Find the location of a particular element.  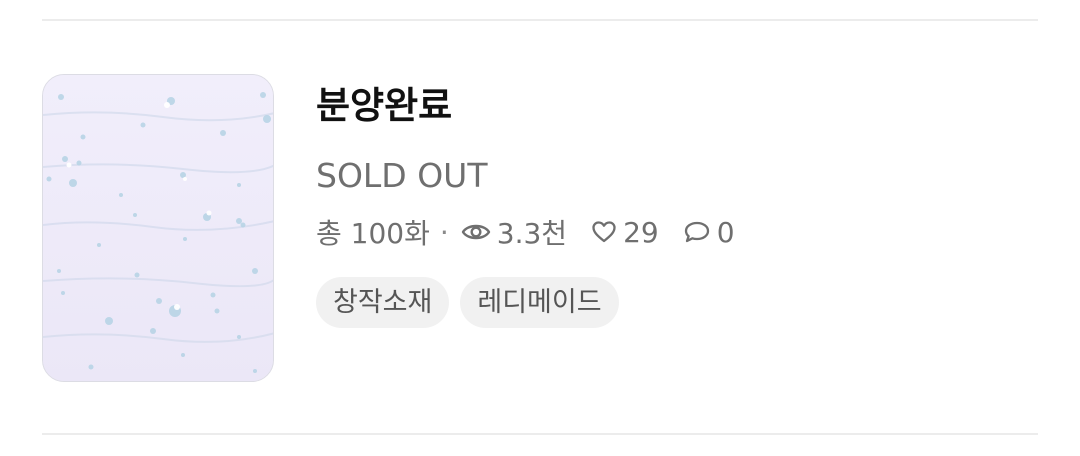

view-count: 3.3천 is located at coordinates (532, 233).